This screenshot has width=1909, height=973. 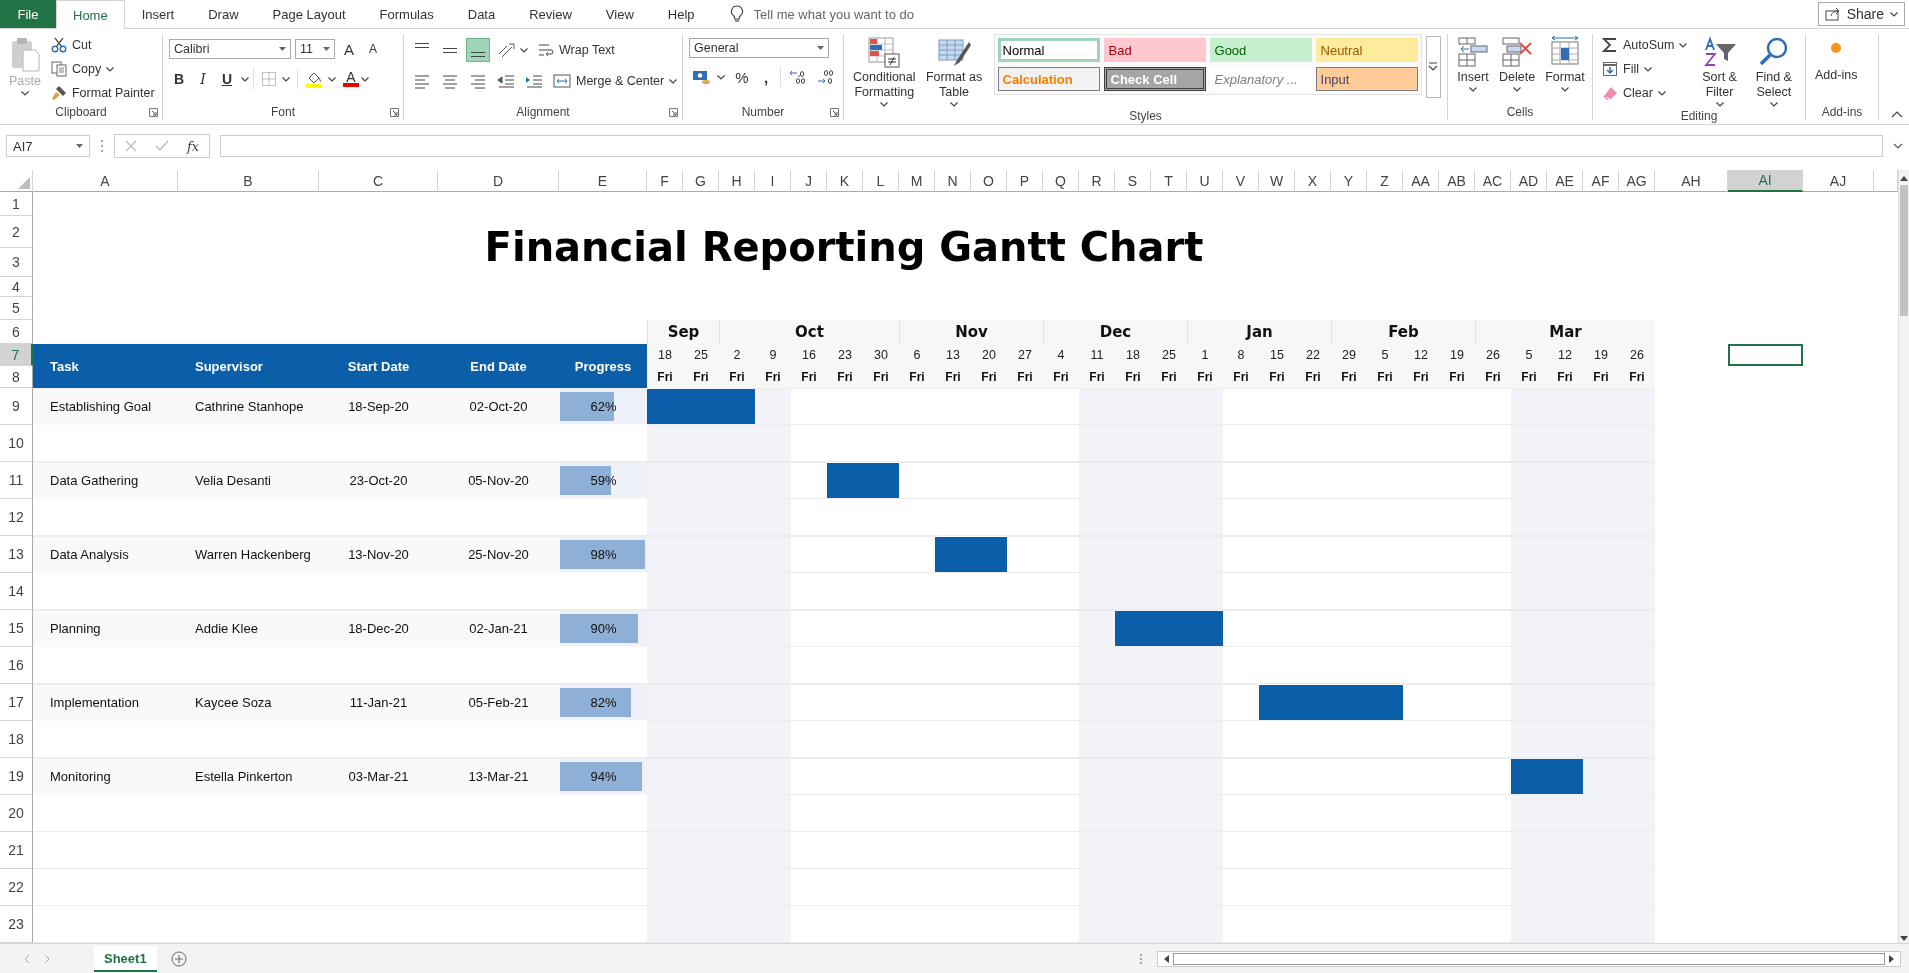 I want to click on column-header: I, so click(x=773, y=181).